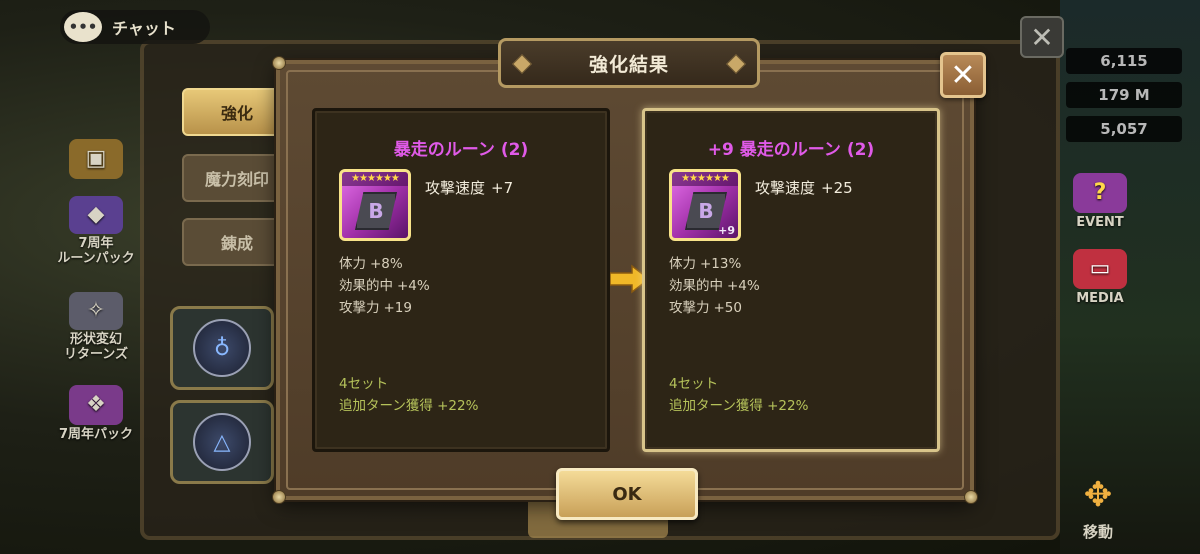 The width and height of the screenshot is (1200, 554). I want to click on main-stat-value: +7, so click(502, 188).